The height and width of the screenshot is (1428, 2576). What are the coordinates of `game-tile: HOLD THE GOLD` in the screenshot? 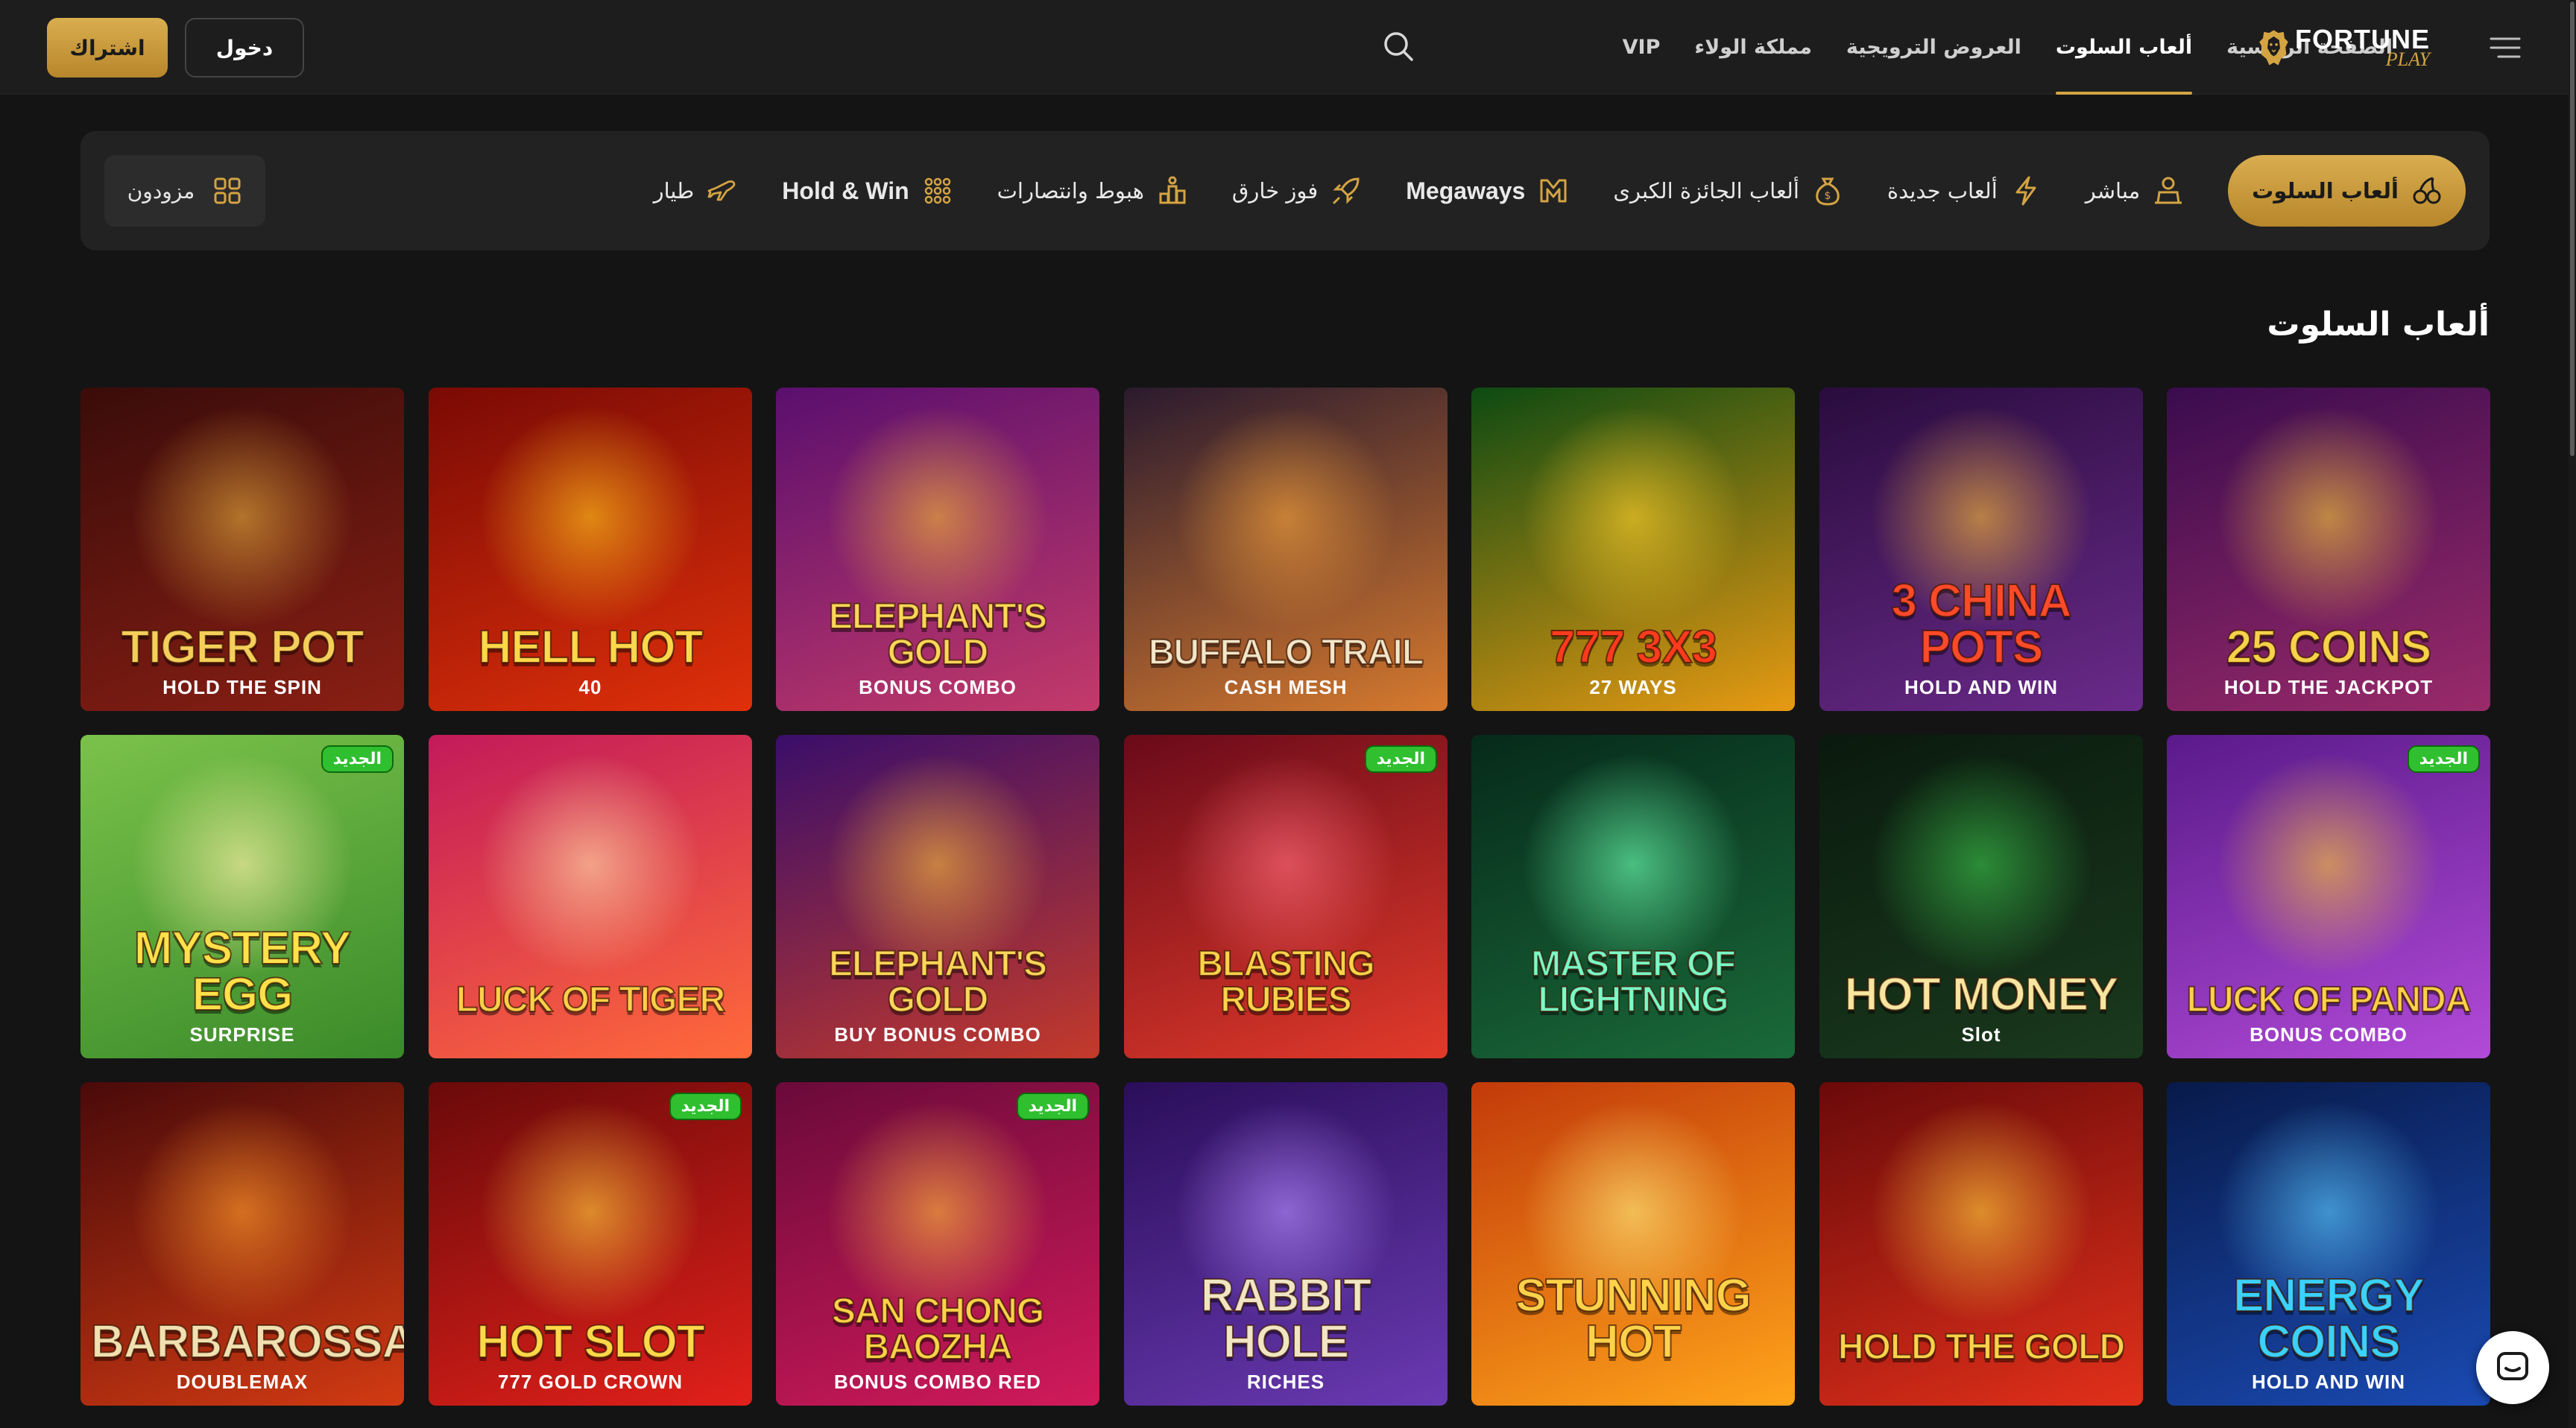 It's located at (1981, 1244).